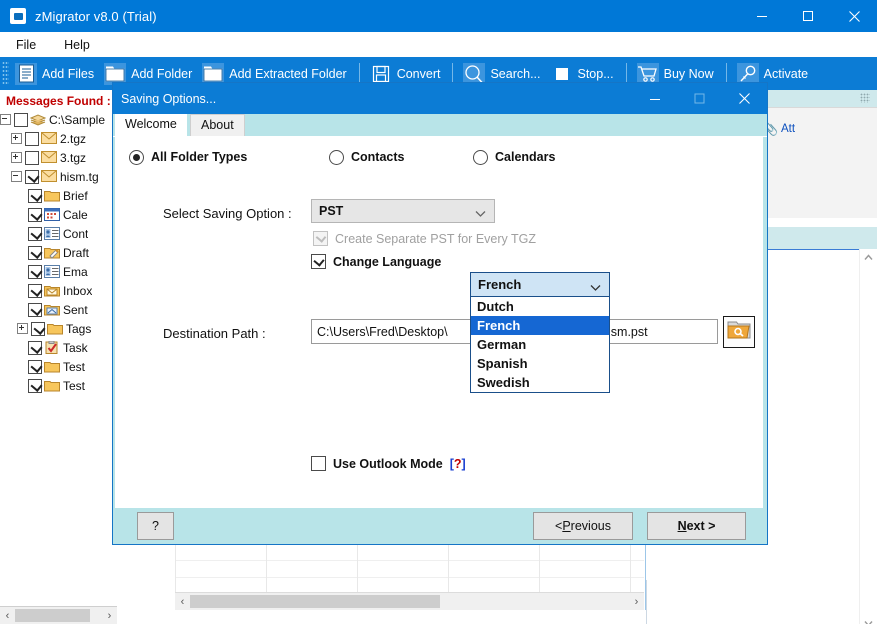 This screenshot has height=624, width=877. I want to click on chevron-up-icon, so click(868, 257).